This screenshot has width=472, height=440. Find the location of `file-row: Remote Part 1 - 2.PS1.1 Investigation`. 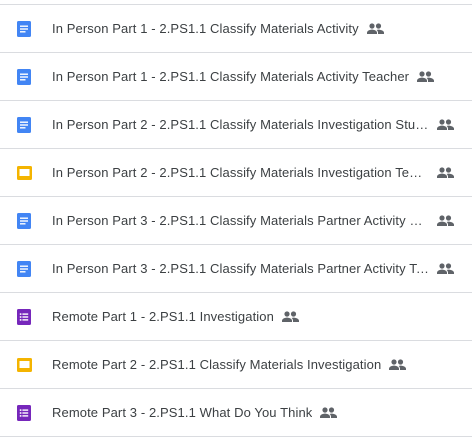

file-row: Remote Part 1 - 2.PS1.1 Investigation is located at coordinates (236, 317).